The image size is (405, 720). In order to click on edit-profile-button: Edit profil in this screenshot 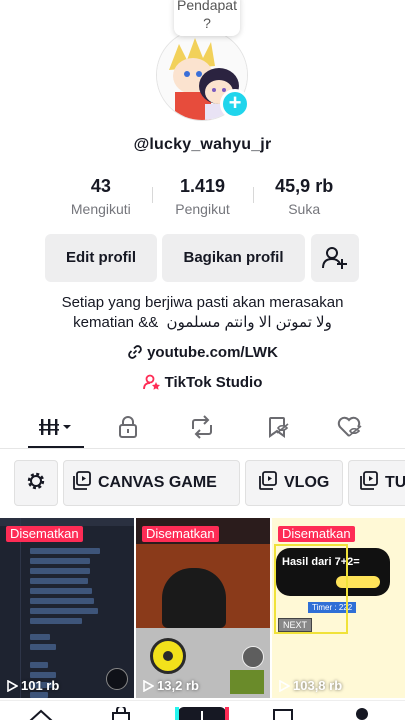, I will do `click(101, 258)`.